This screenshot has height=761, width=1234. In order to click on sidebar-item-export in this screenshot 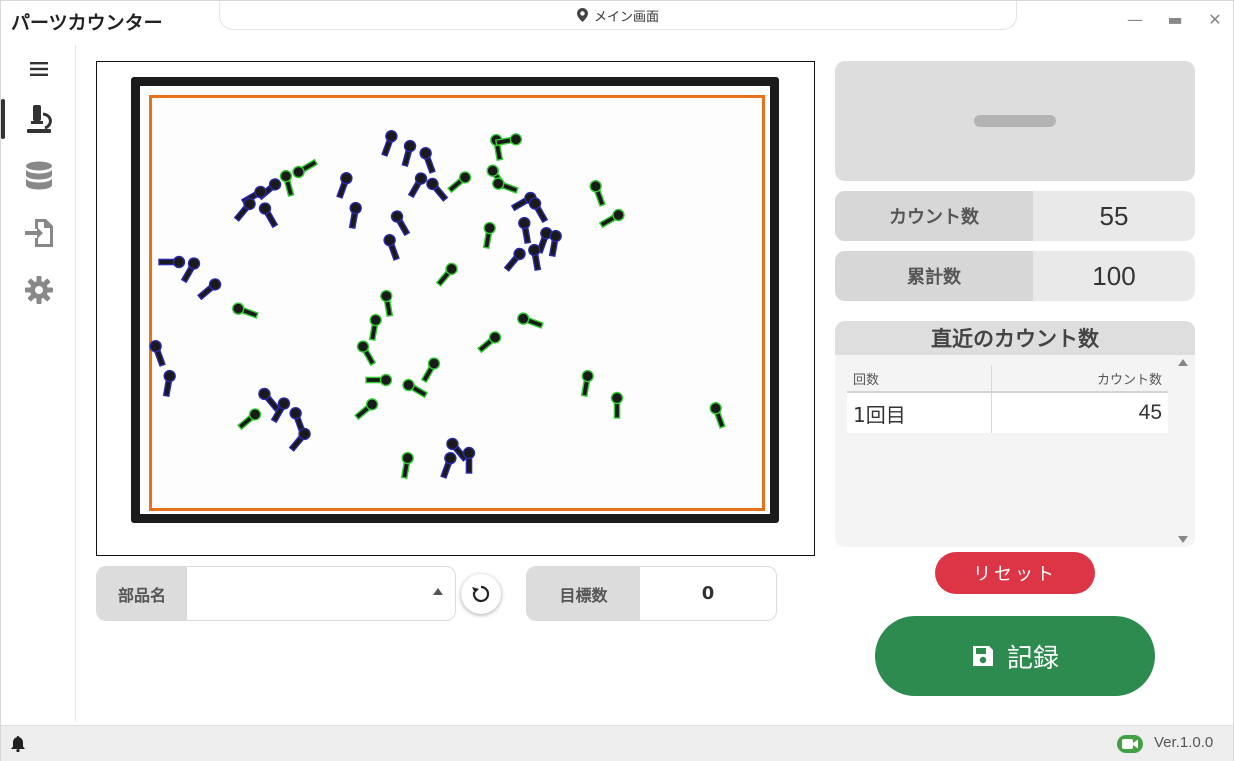, I will do `click(38, 233)`.